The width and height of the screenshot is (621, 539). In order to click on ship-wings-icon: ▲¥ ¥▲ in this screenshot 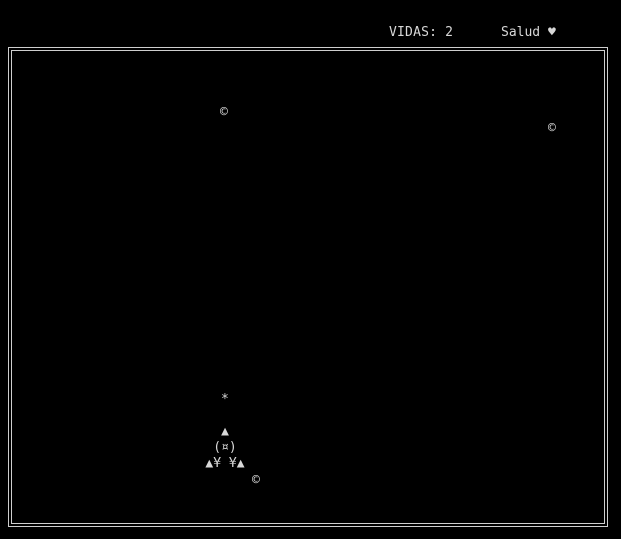, I will do `click(225, 463)`.